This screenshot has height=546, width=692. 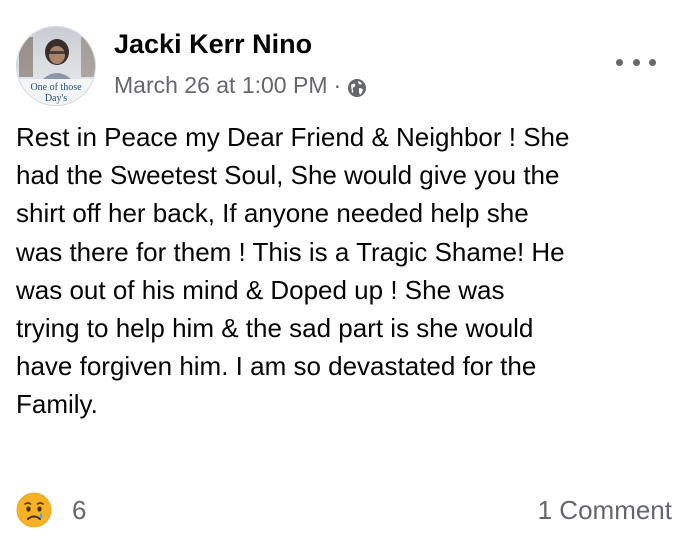 I want to click on reaction-count: 6, so click(x=79, y=510).